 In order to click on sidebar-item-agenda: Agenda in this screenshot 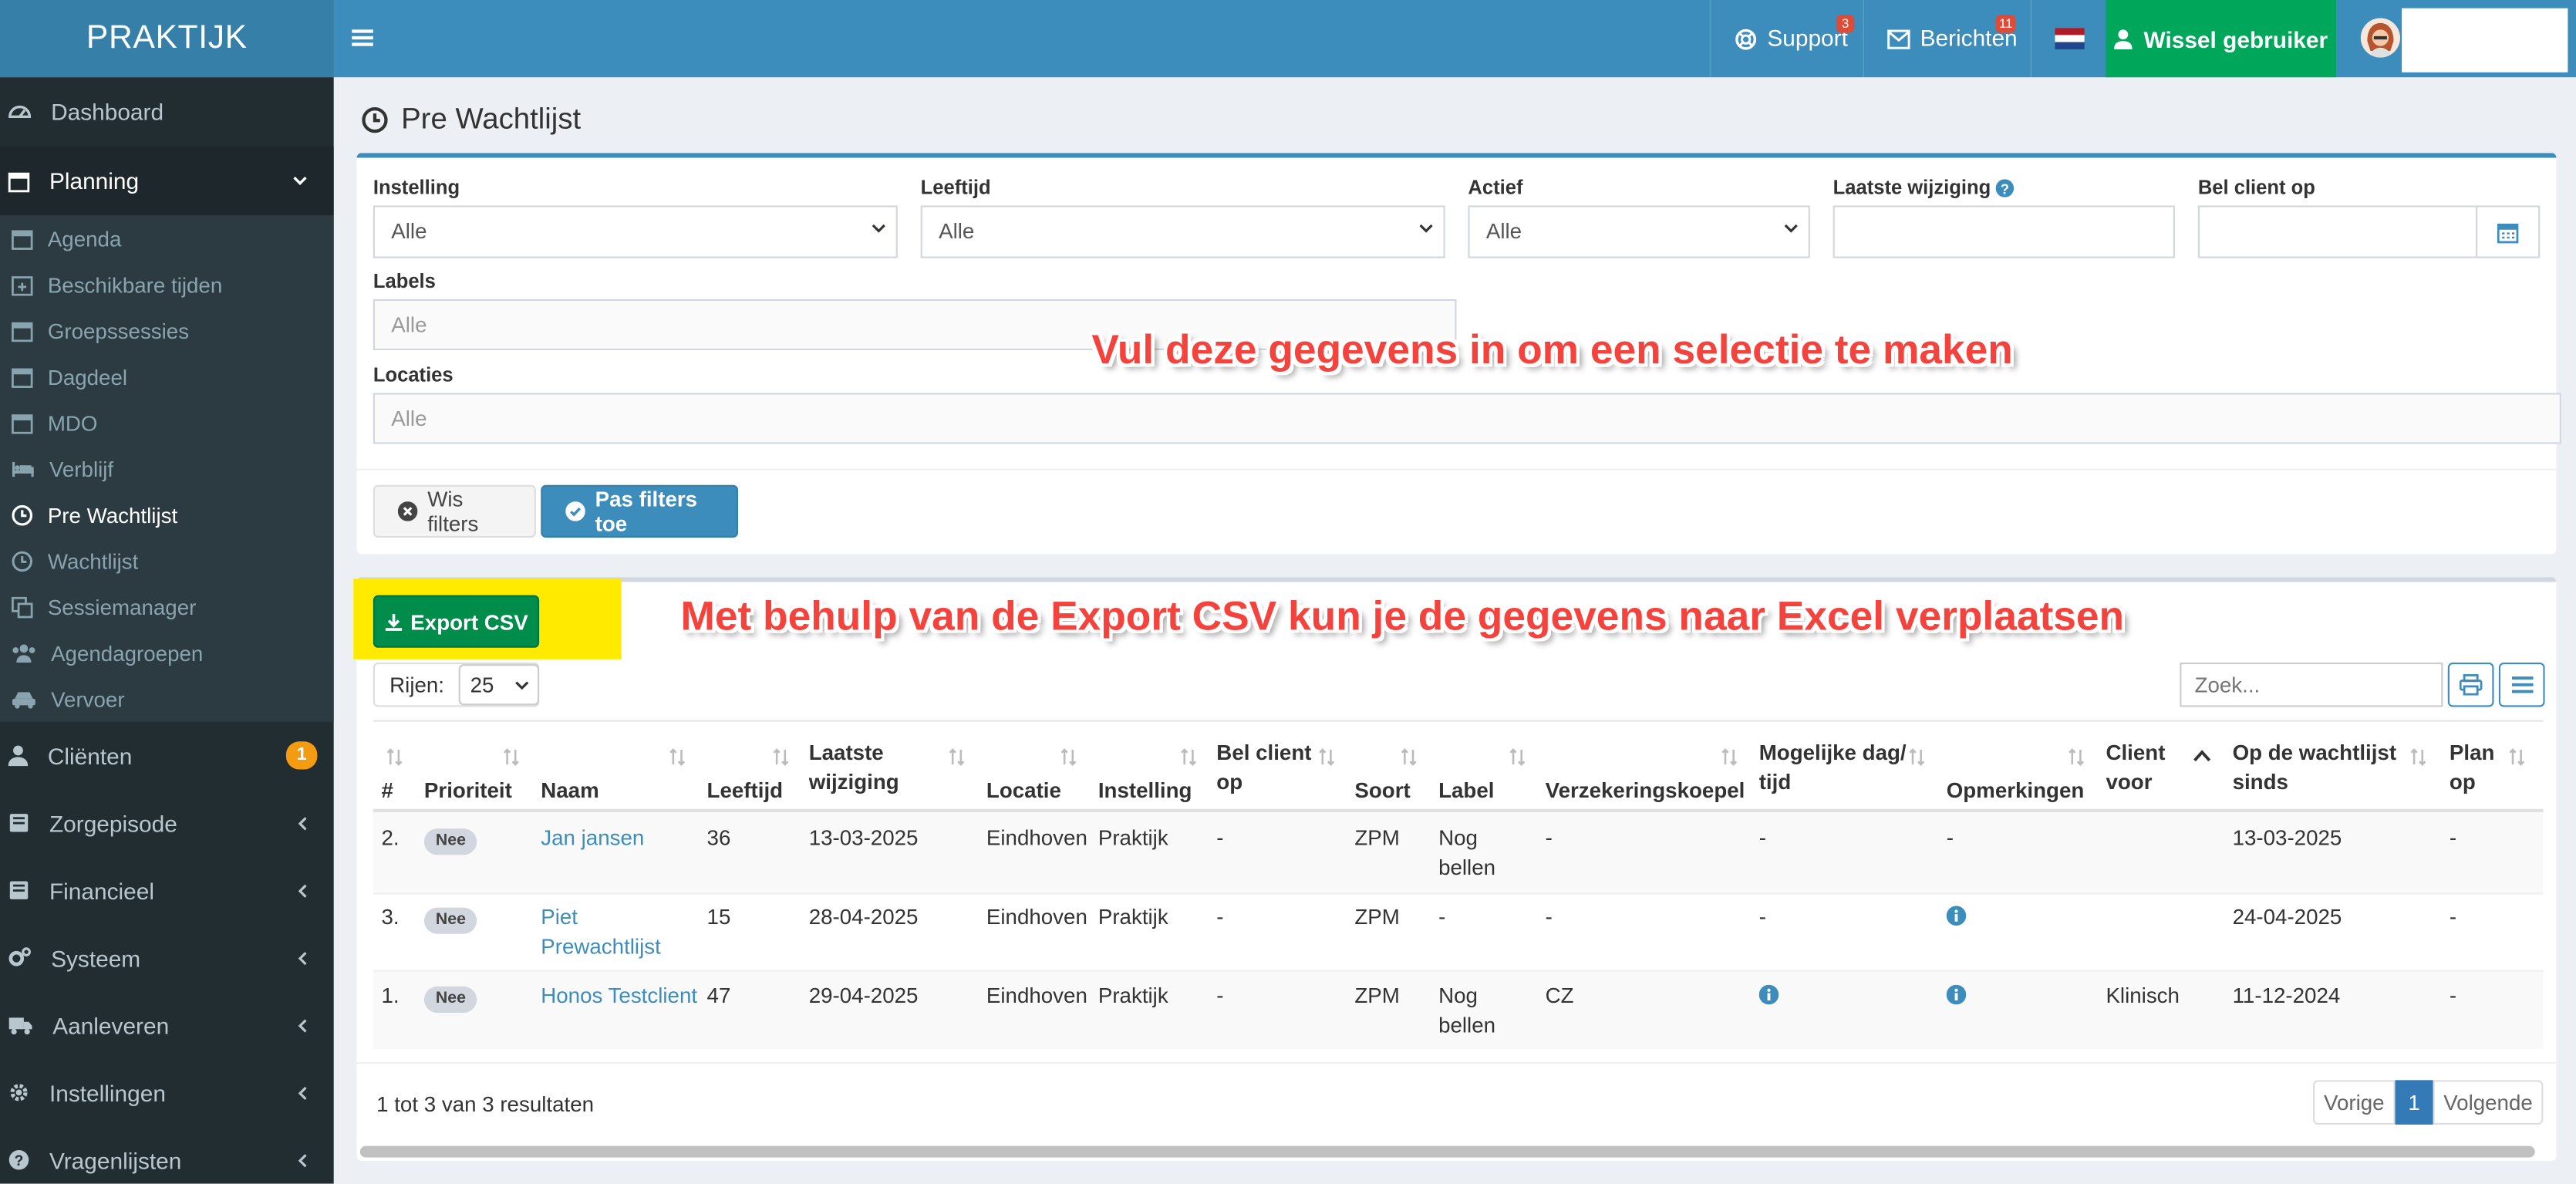, I will do `click(167, 238)`.